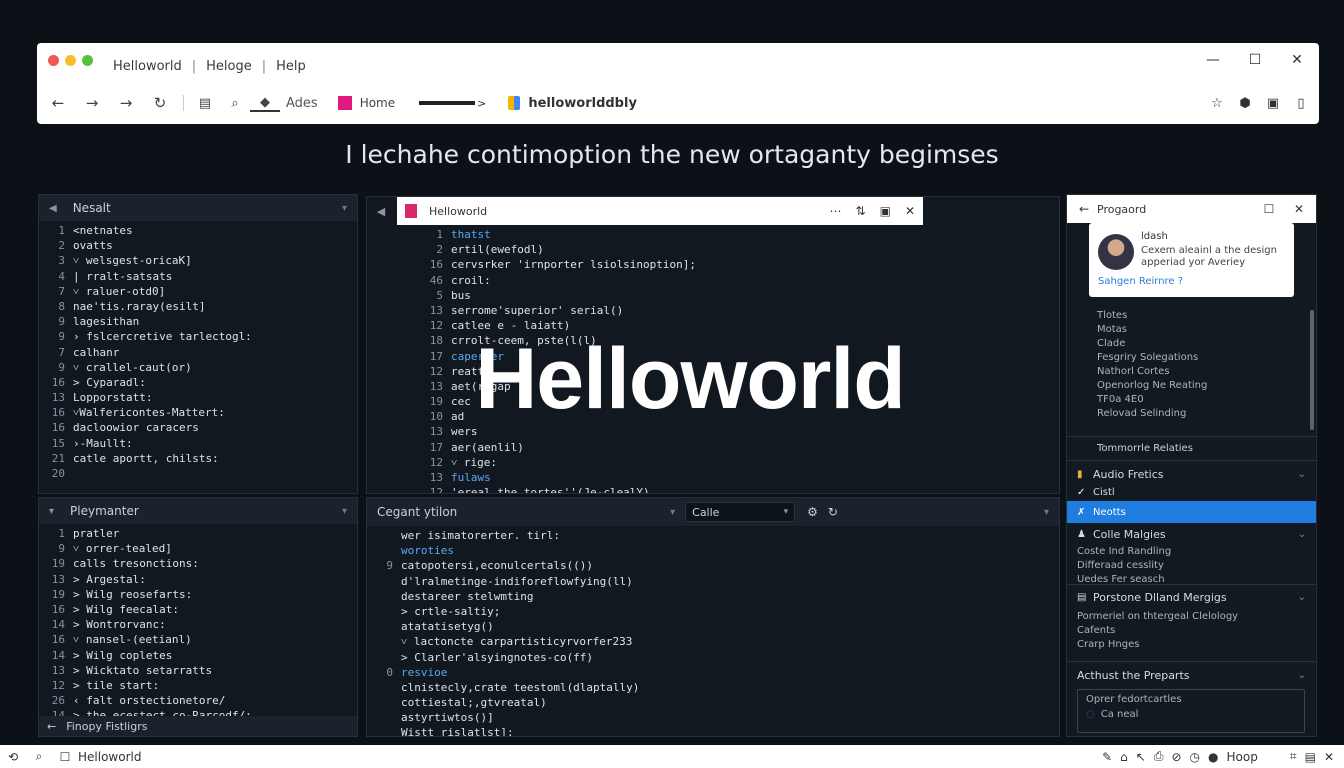 The height and width of the screenshot is (768, 1344). Describe the element at coordinates (1269, 209) in the screenshot. I see `window-icon: ☐` at that location.